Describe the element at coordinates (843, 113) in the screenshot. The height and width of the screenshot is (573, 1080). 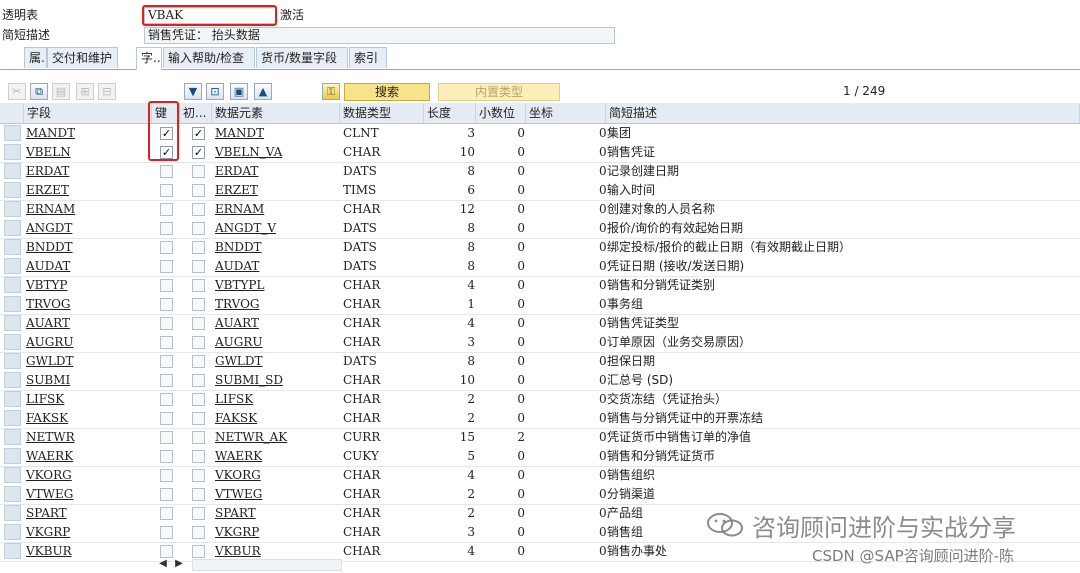
I see `col-short-desc: 简短描述` at that location.